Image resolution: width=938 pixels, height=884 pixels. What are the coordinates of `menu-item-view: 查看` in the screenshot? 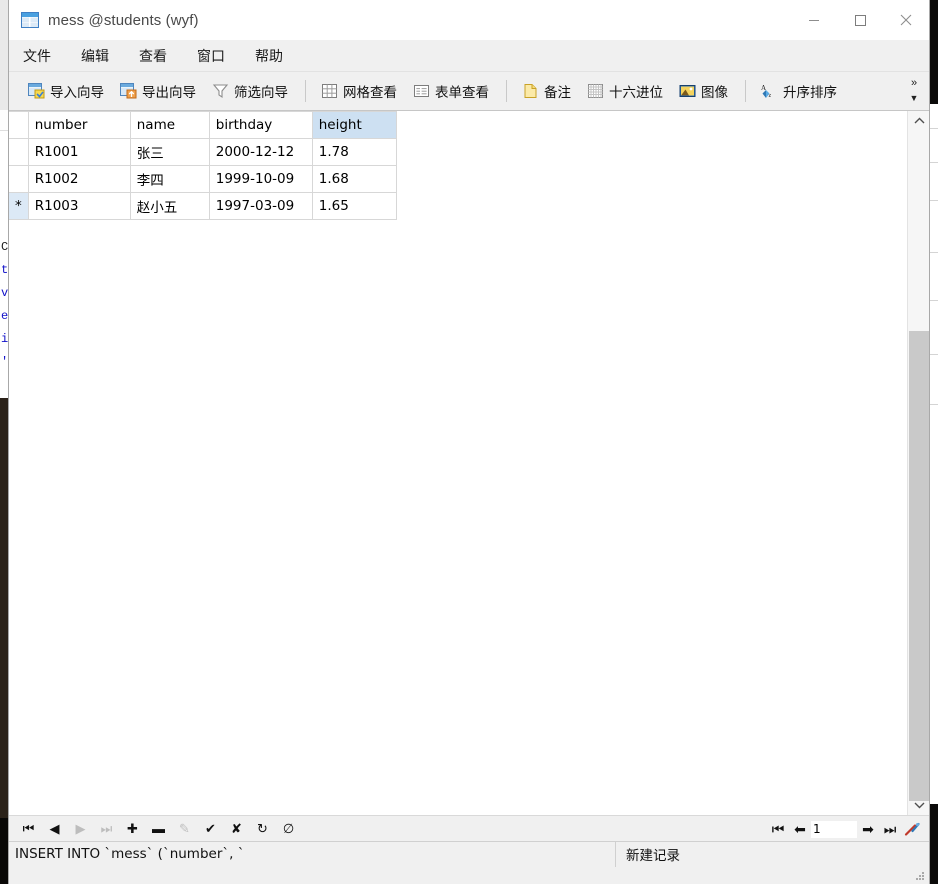 It's located at (153, 56).